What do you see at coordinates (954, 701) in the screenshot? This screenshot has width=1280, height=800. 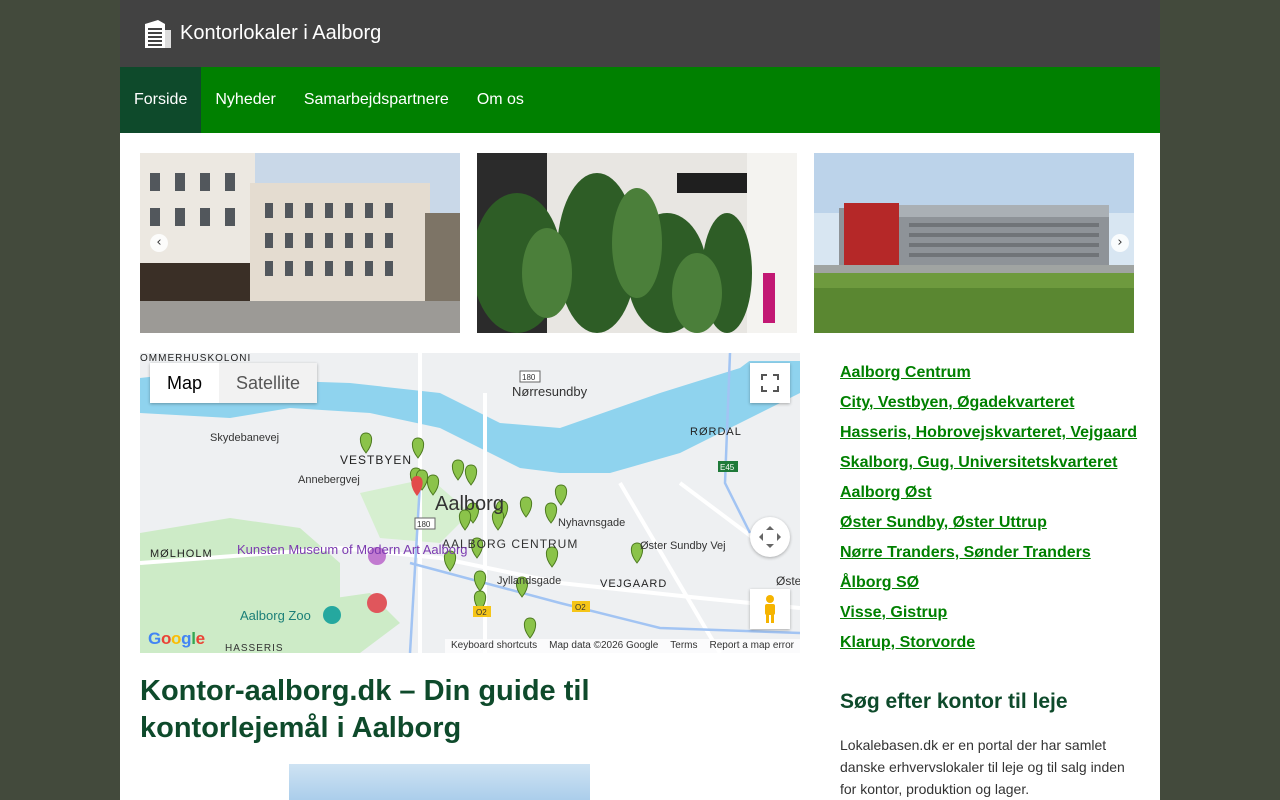 I see `sidebar-heading: Søg efter kontor til leje` at bounding box center [954, 701].